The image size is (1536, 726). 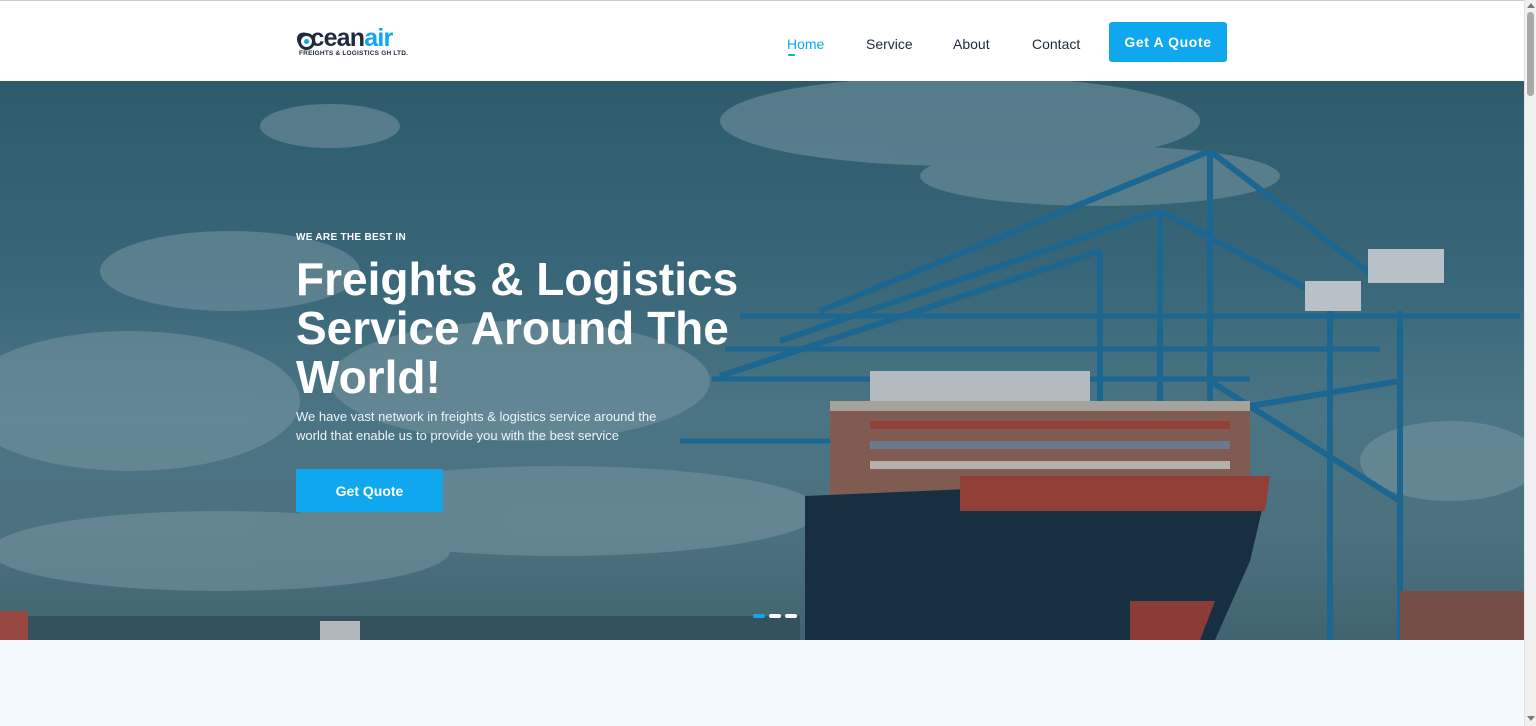 What do you see at coordinates (512, 328) in the screenshot?
I see `hero-headline-line-2: Service Around The` at bounding box center [512, 328].